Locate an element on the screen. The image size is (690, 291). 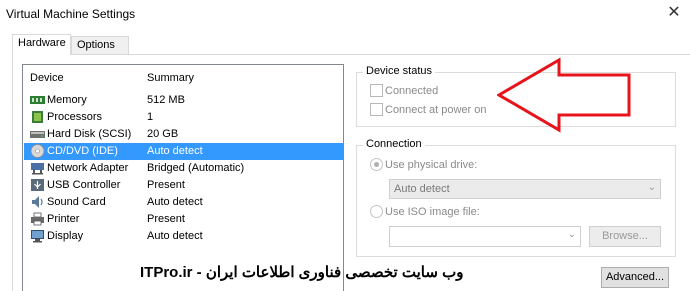
printer-icon is located at coordinates (37, 219).